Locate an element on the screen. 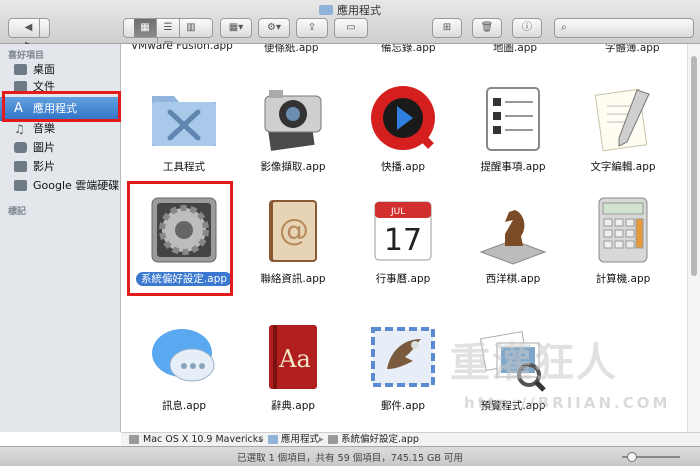 Image resolution: width=700 pixels, height=466 pixels. utilities-folder-icon is located at coordinates (184, 121).